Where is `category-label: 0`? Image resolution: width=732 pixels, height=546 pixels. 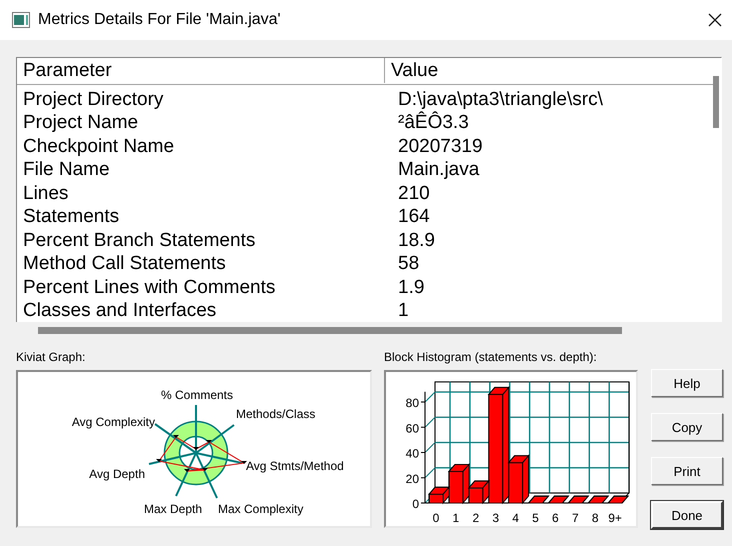 category-label: 0 is located at coordinates (436, 518).